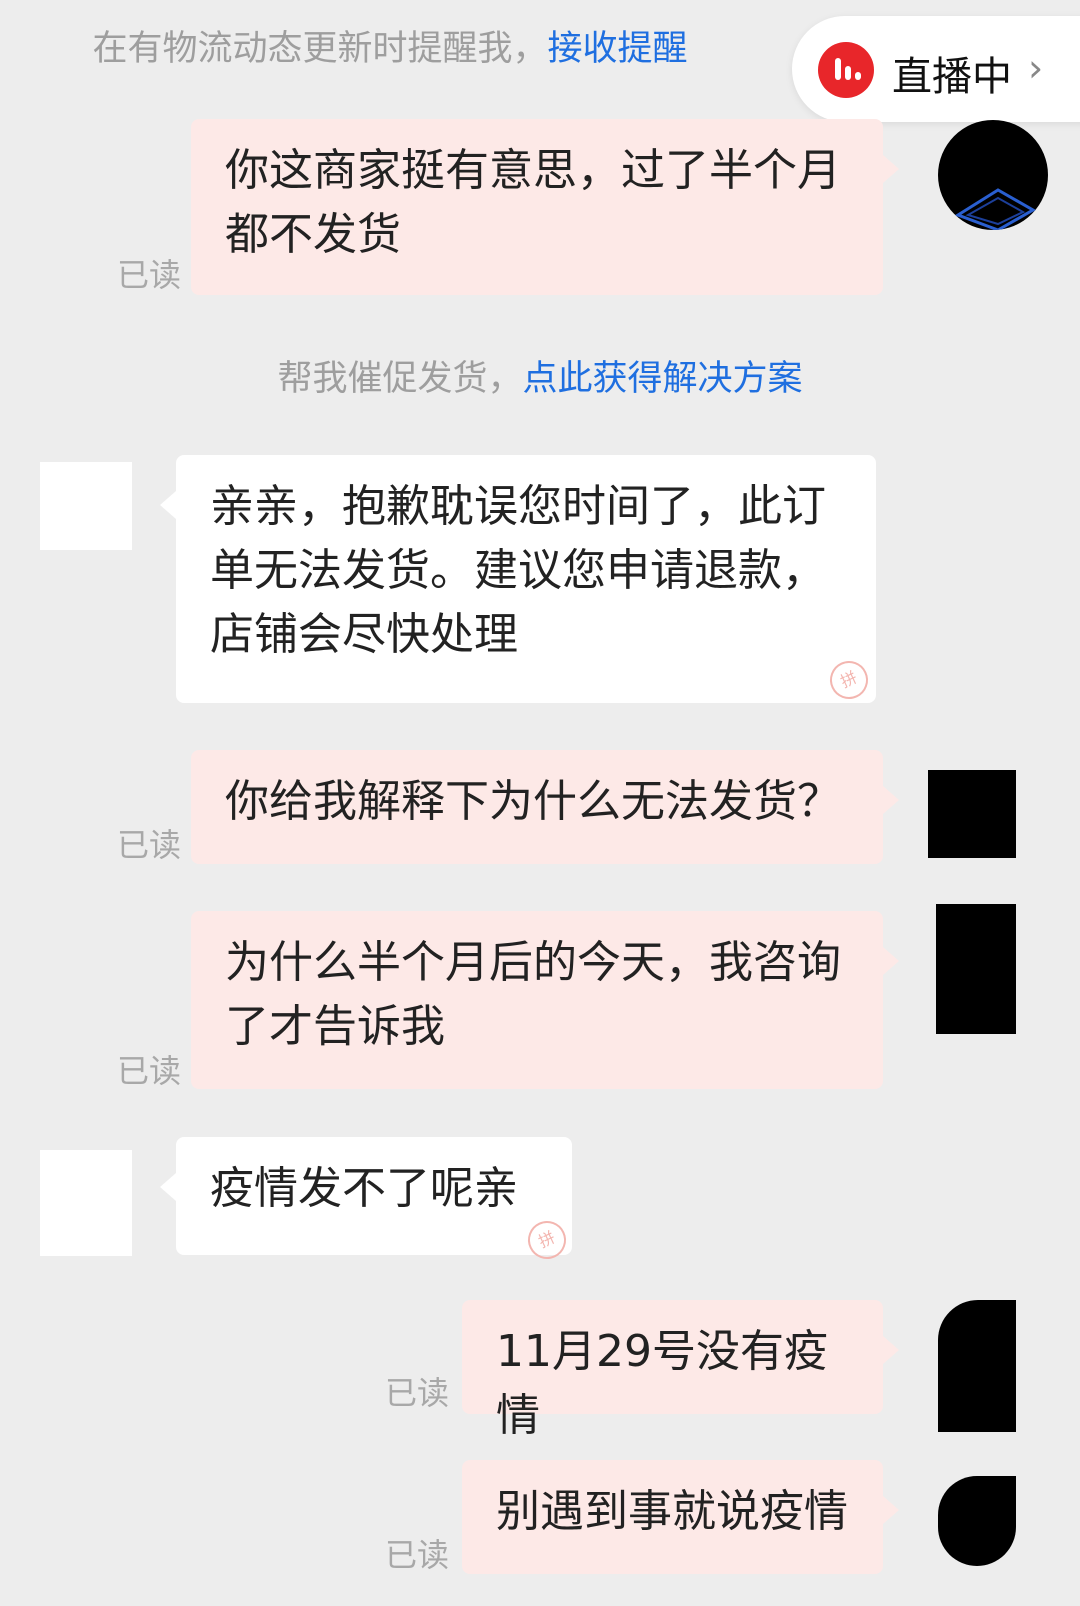  I want to click on message-bubble: 别遇到事就说疫情, so click(680, 1517).